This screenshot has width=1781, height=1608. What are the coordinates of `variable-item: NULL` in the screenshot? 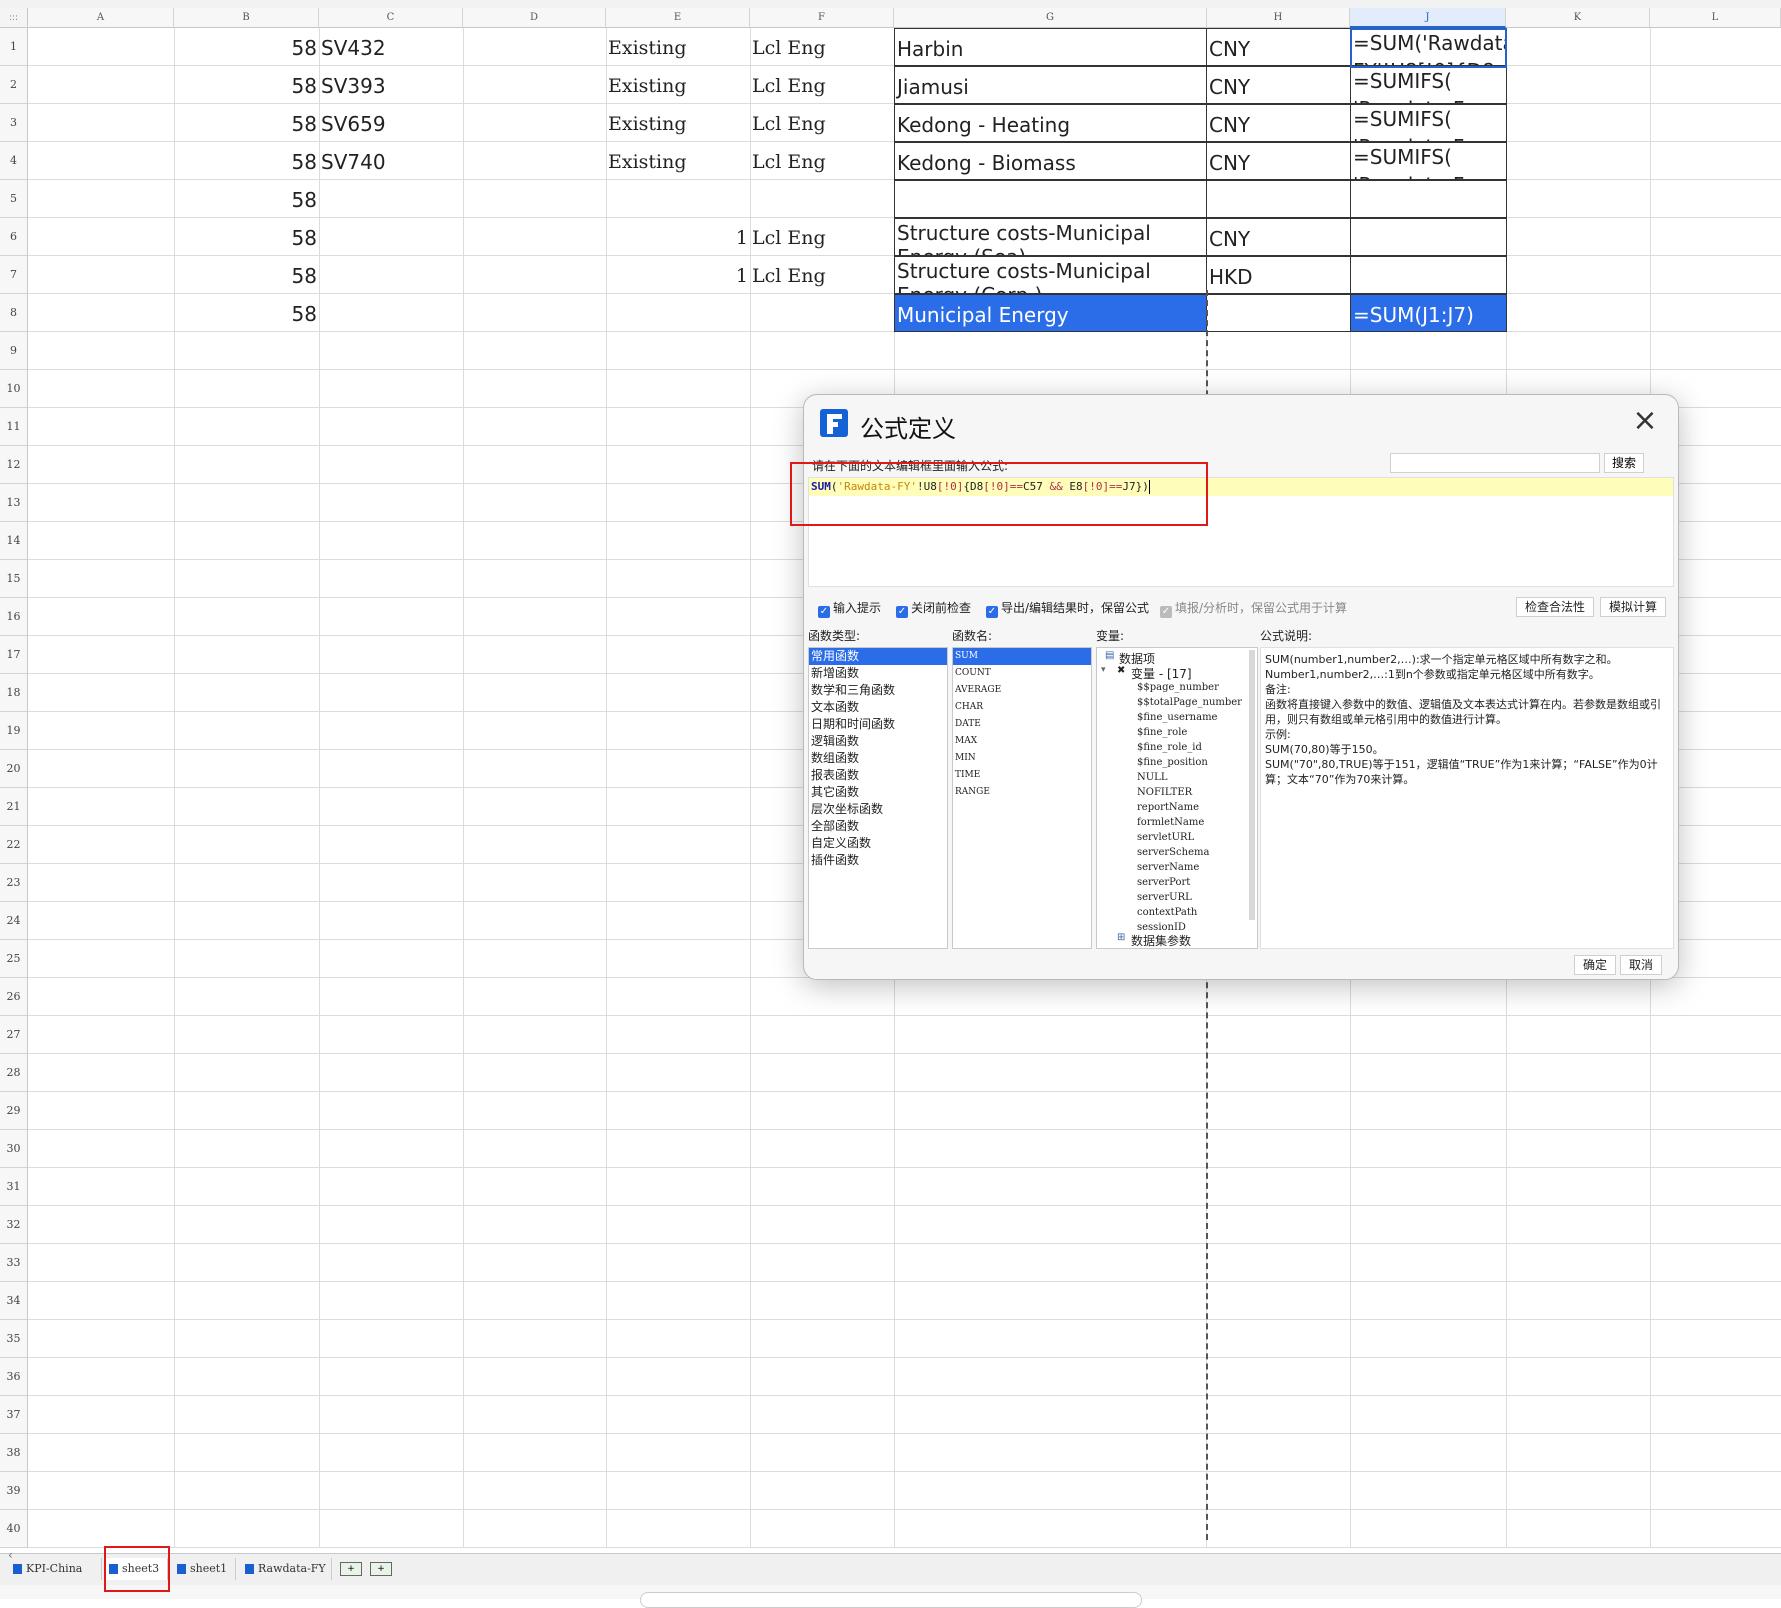 It's located at (1152, 777).